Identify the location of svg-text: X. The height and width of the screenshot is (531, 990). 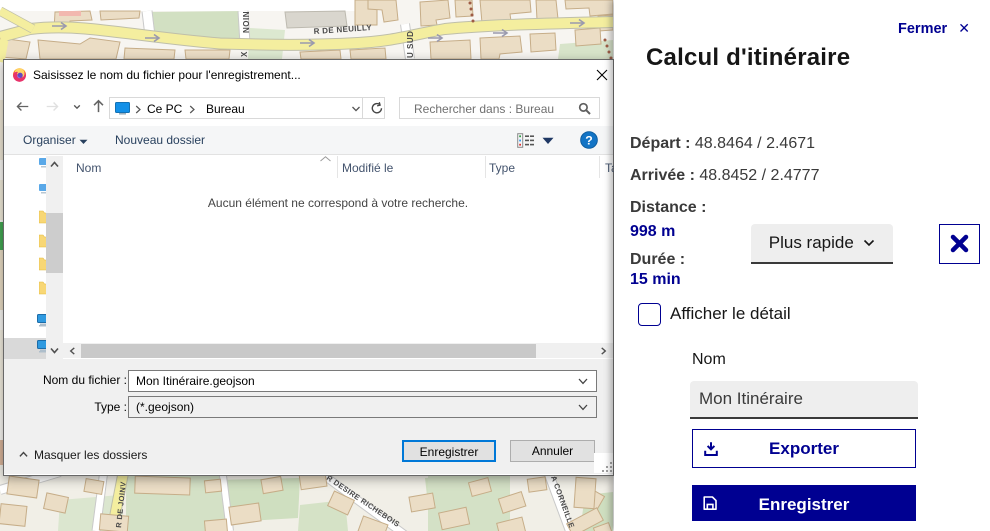
(244, 54).